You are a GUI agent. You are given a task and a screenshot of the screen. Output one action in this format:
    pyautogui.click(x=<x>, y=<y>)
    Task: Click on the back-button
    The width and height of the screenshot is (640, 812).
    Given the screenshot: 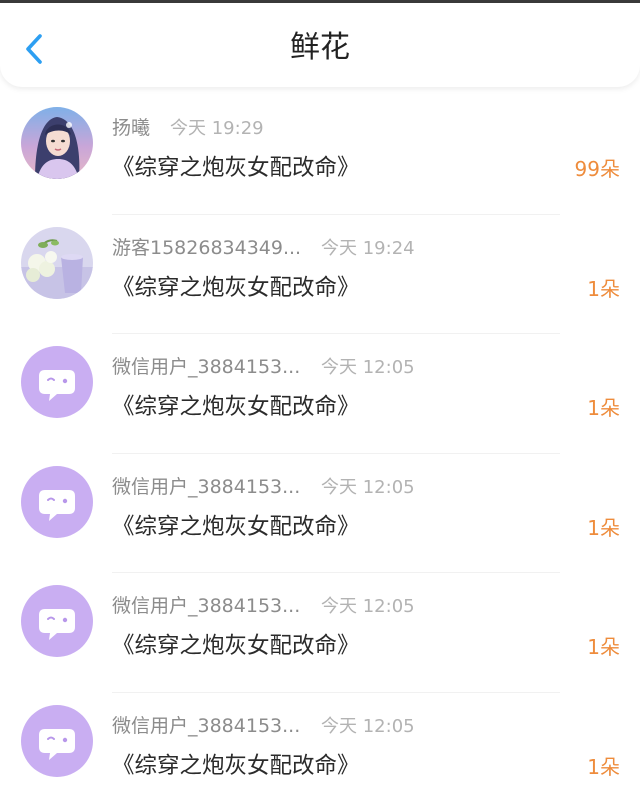 What is the action you would take?
    pyautogui.click(x=36, y=49)
    